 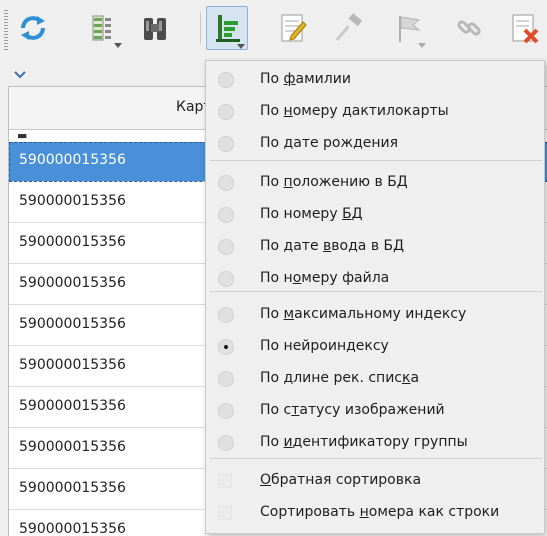 I want to click on main-toolbar, so click(x=273, y=30).